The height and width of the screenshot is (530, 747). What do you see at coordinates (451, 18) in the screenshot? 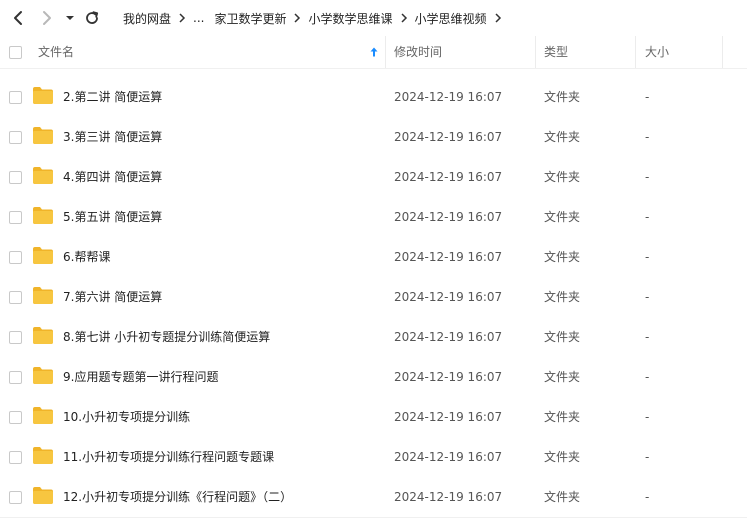
I see `breadcrumb-item-current: 小学思维视频` at bounding box center [451, 18].